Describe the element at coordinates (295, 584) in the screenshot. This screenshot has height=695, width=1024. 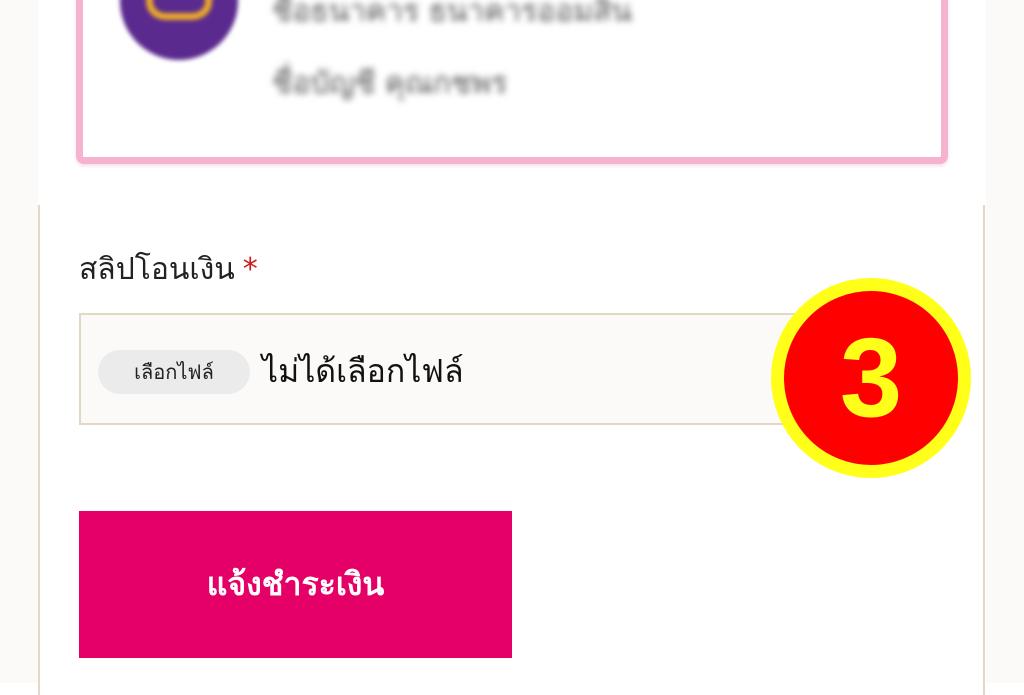
I see `submit-payment-button: แจ้งชำระเงิน` at that location.